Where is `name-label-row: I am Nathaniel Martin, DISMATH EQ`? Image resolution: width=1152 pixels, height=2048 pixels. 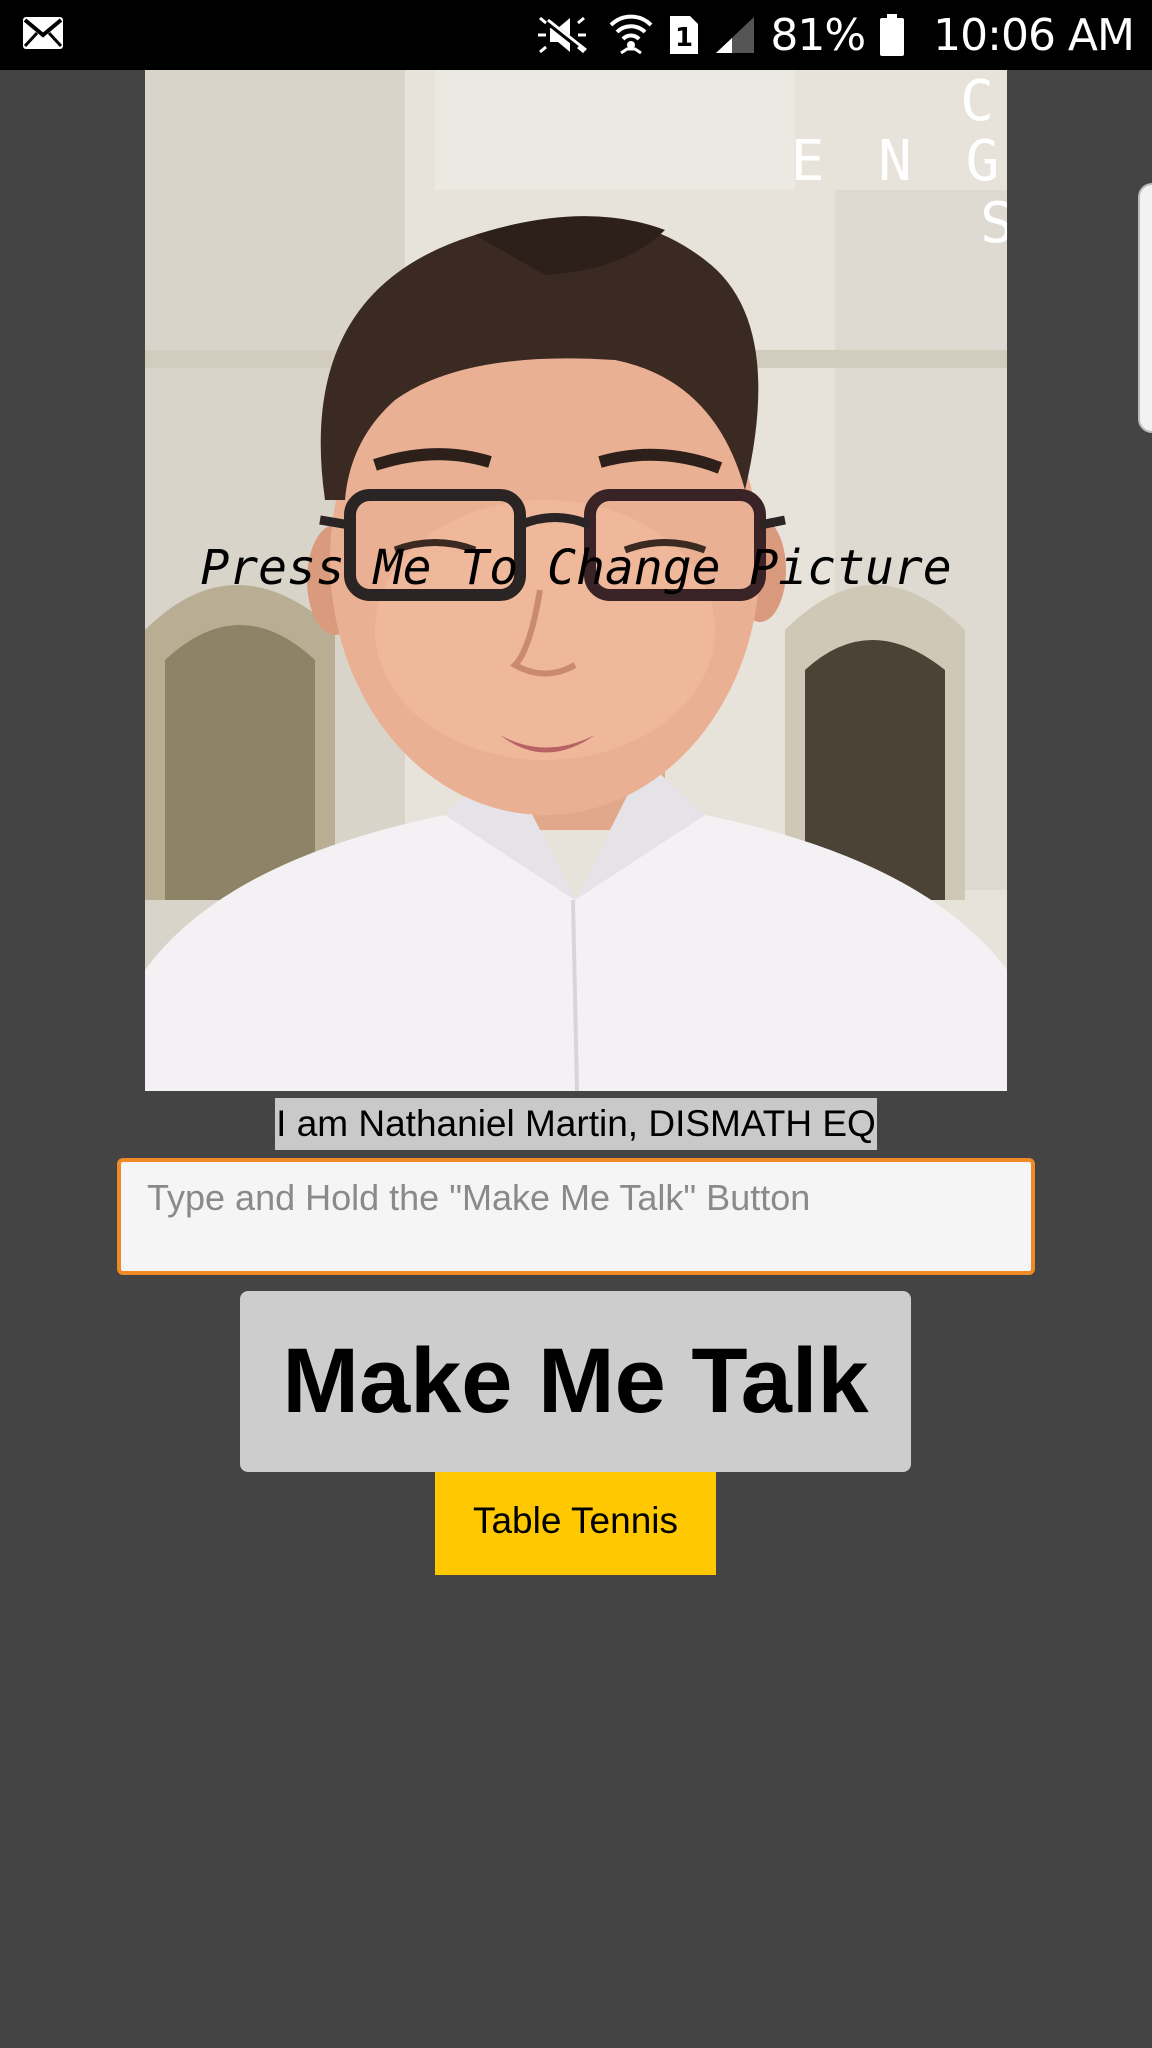
name-label-row: I am Nathaniel Martin, DISMATH EQ is located at coordinates (576, 1124).